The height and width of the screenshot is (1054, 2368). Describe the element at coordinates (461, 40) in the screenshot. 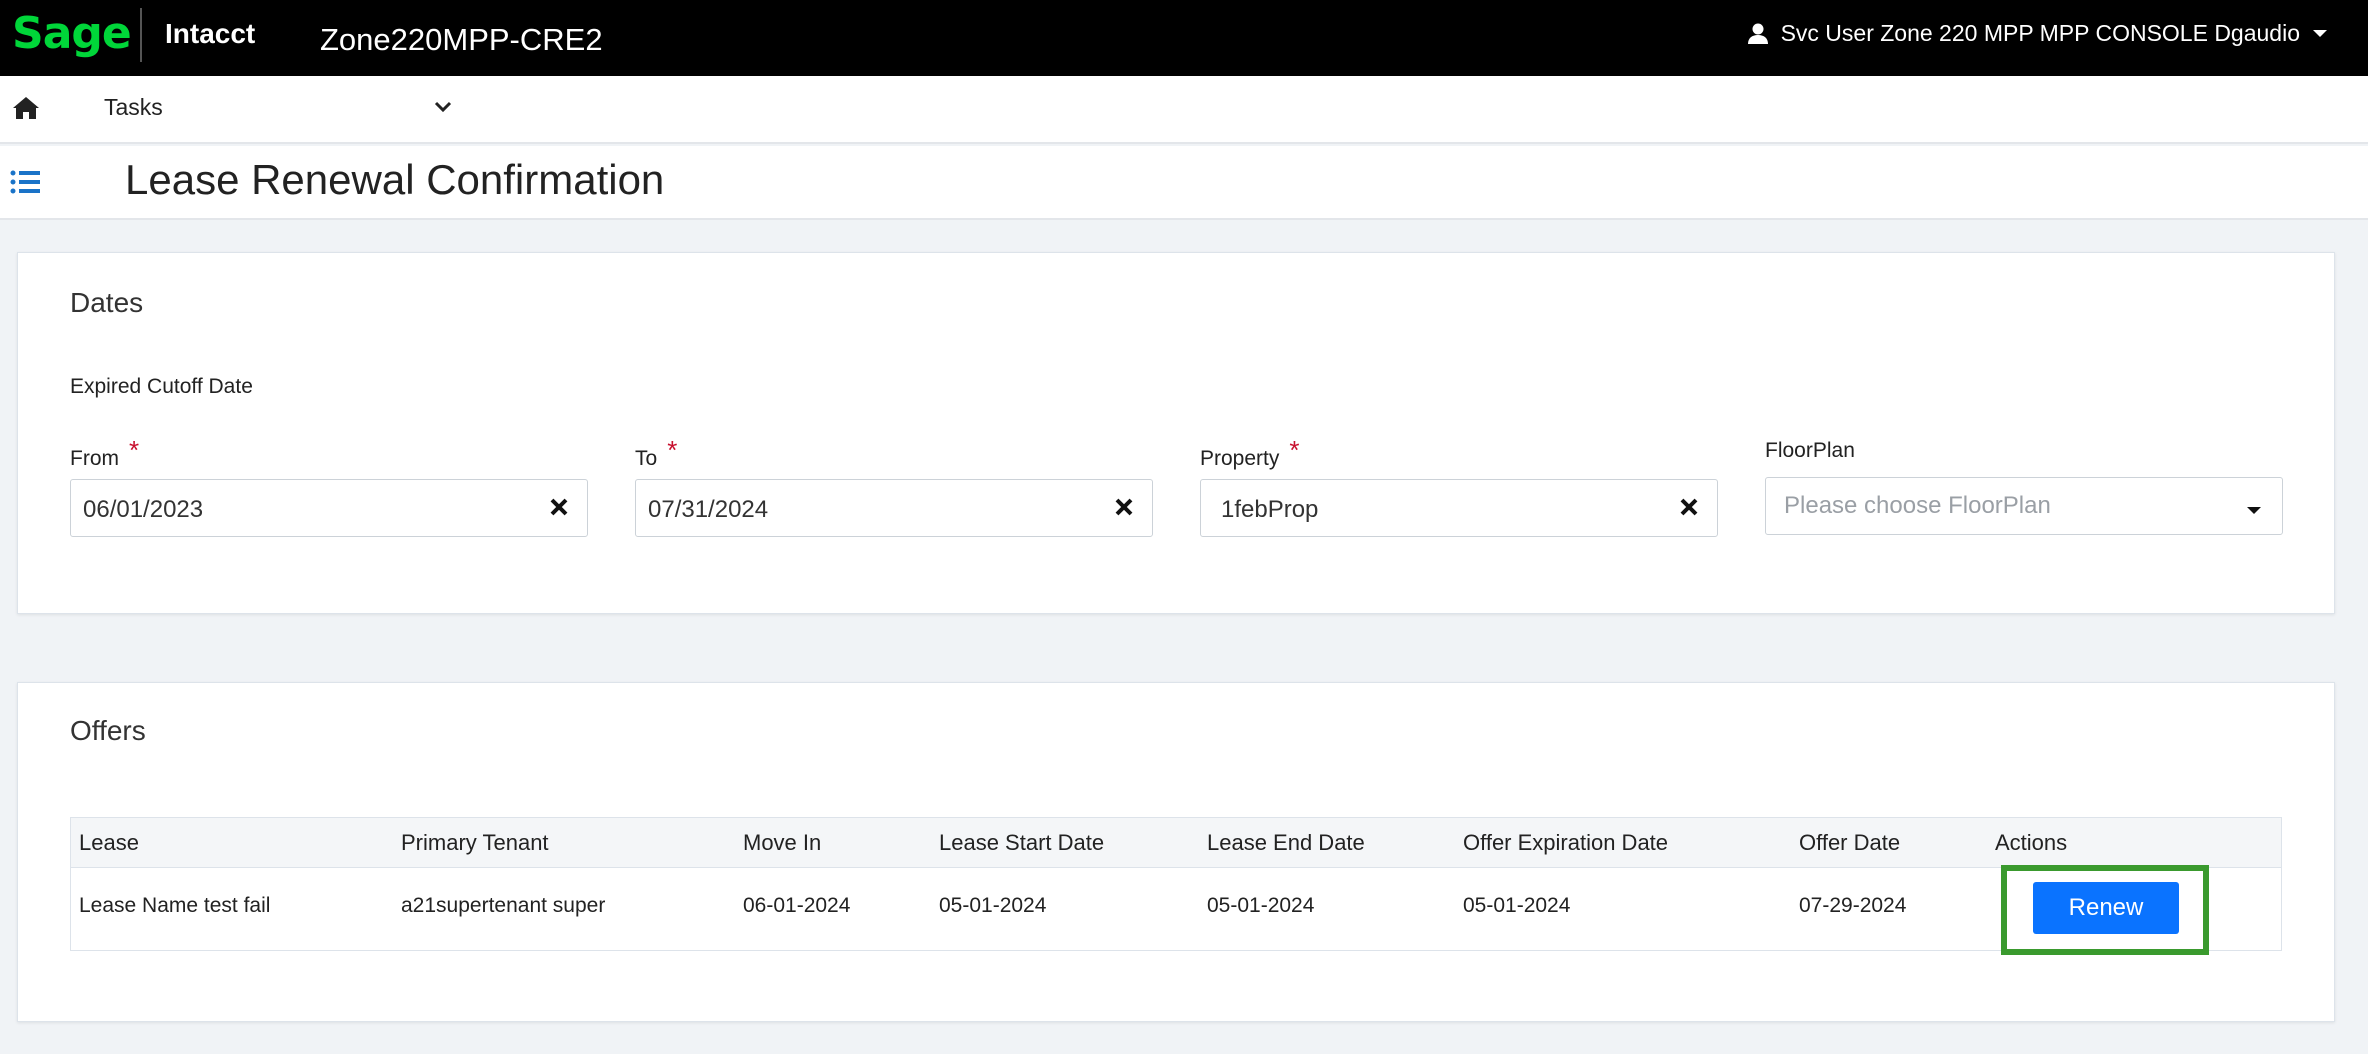

I see `company-name: Zone220MPP-CRE2` at that location.